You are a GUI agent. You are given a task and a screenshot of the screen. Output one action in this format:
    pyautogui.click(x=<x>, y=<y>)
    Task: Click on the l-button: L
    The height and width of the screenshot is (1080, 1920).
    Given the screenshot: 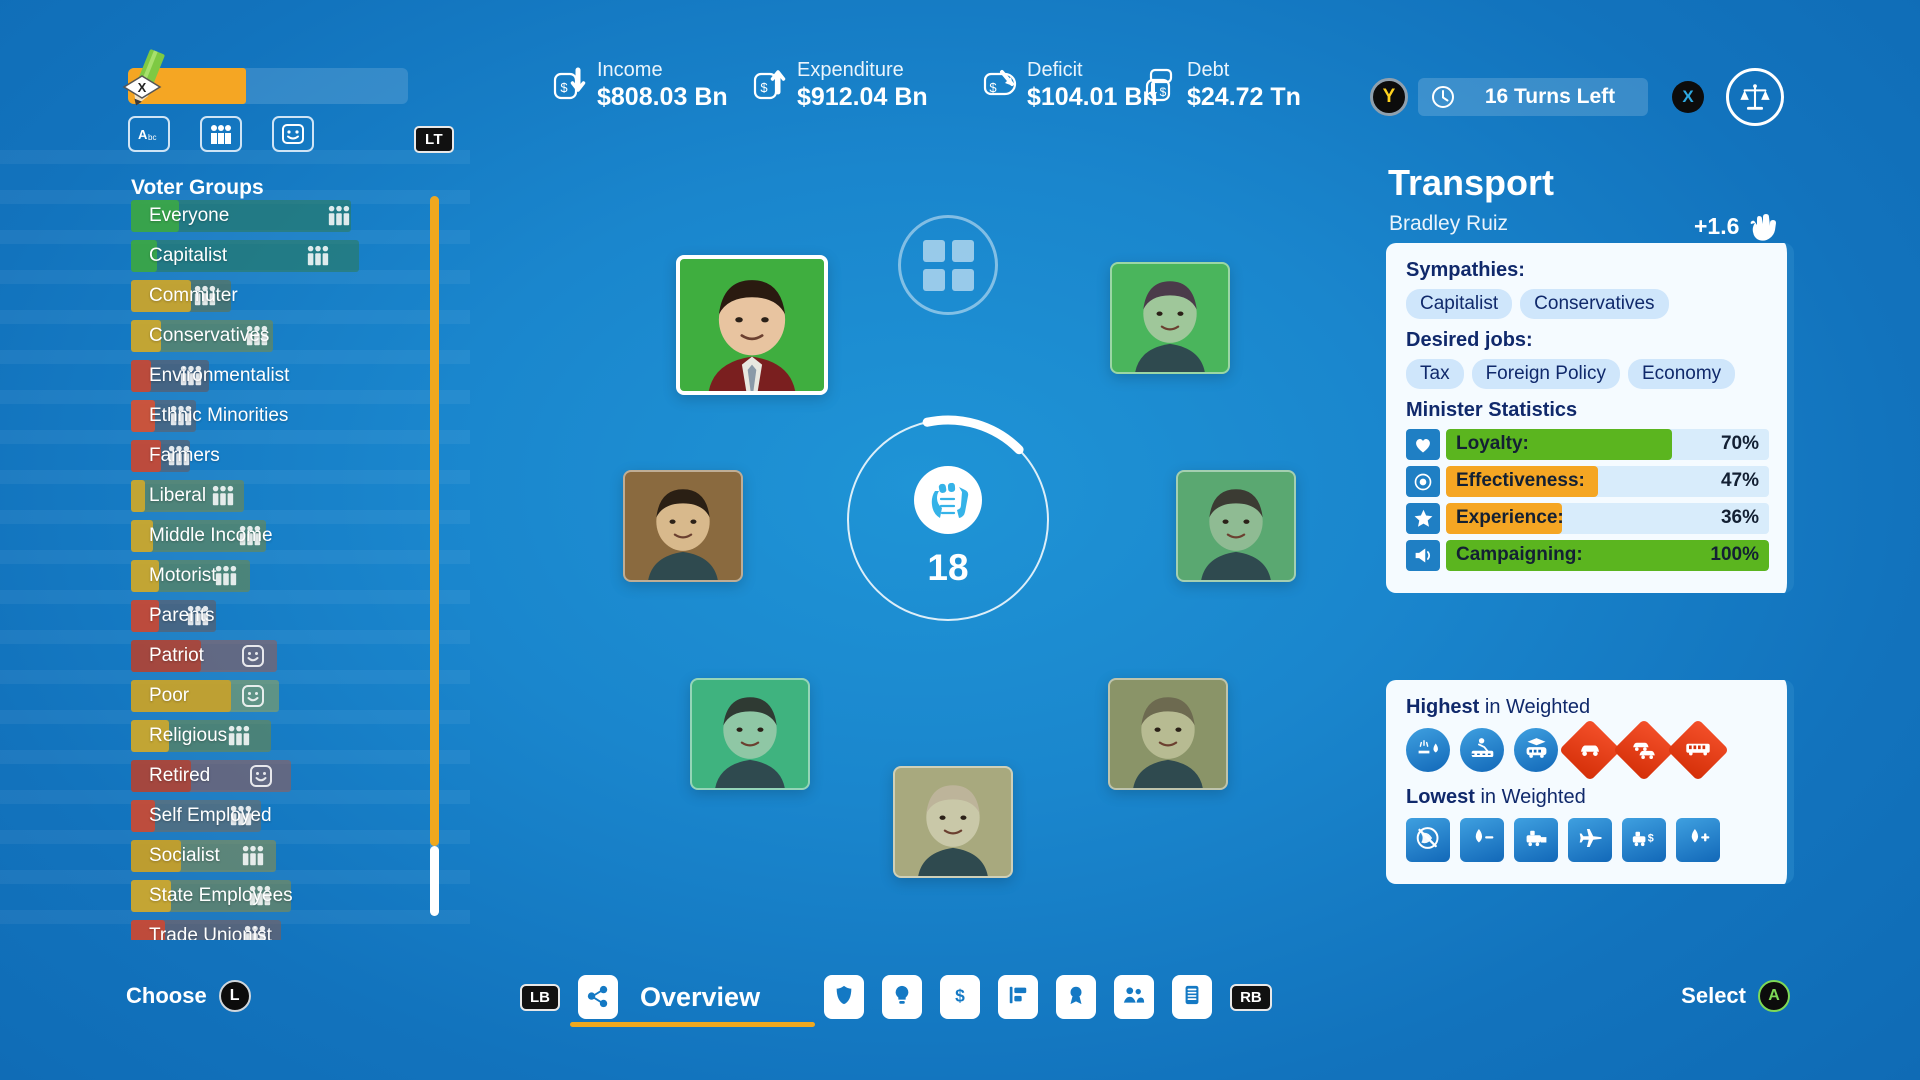 What is the action you would take?
    pyautogui.click(x=234, y=996)
    